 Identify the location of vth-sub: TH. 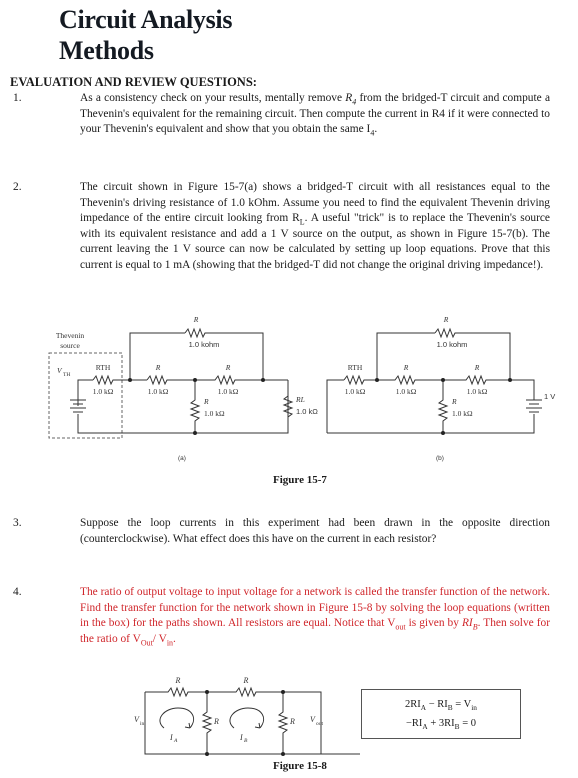
(66, 375).